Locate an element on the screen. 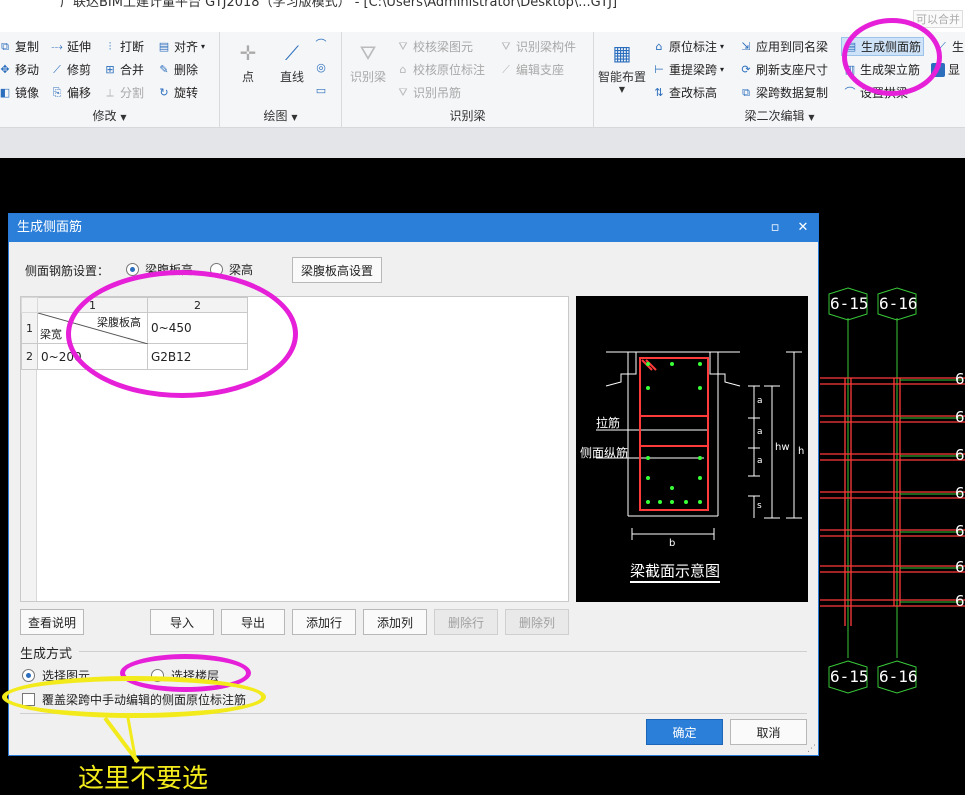 Image resolution: width=965 pixels, height=795 pixels. ok-button: 确定 is located at coordinates (684, 732).